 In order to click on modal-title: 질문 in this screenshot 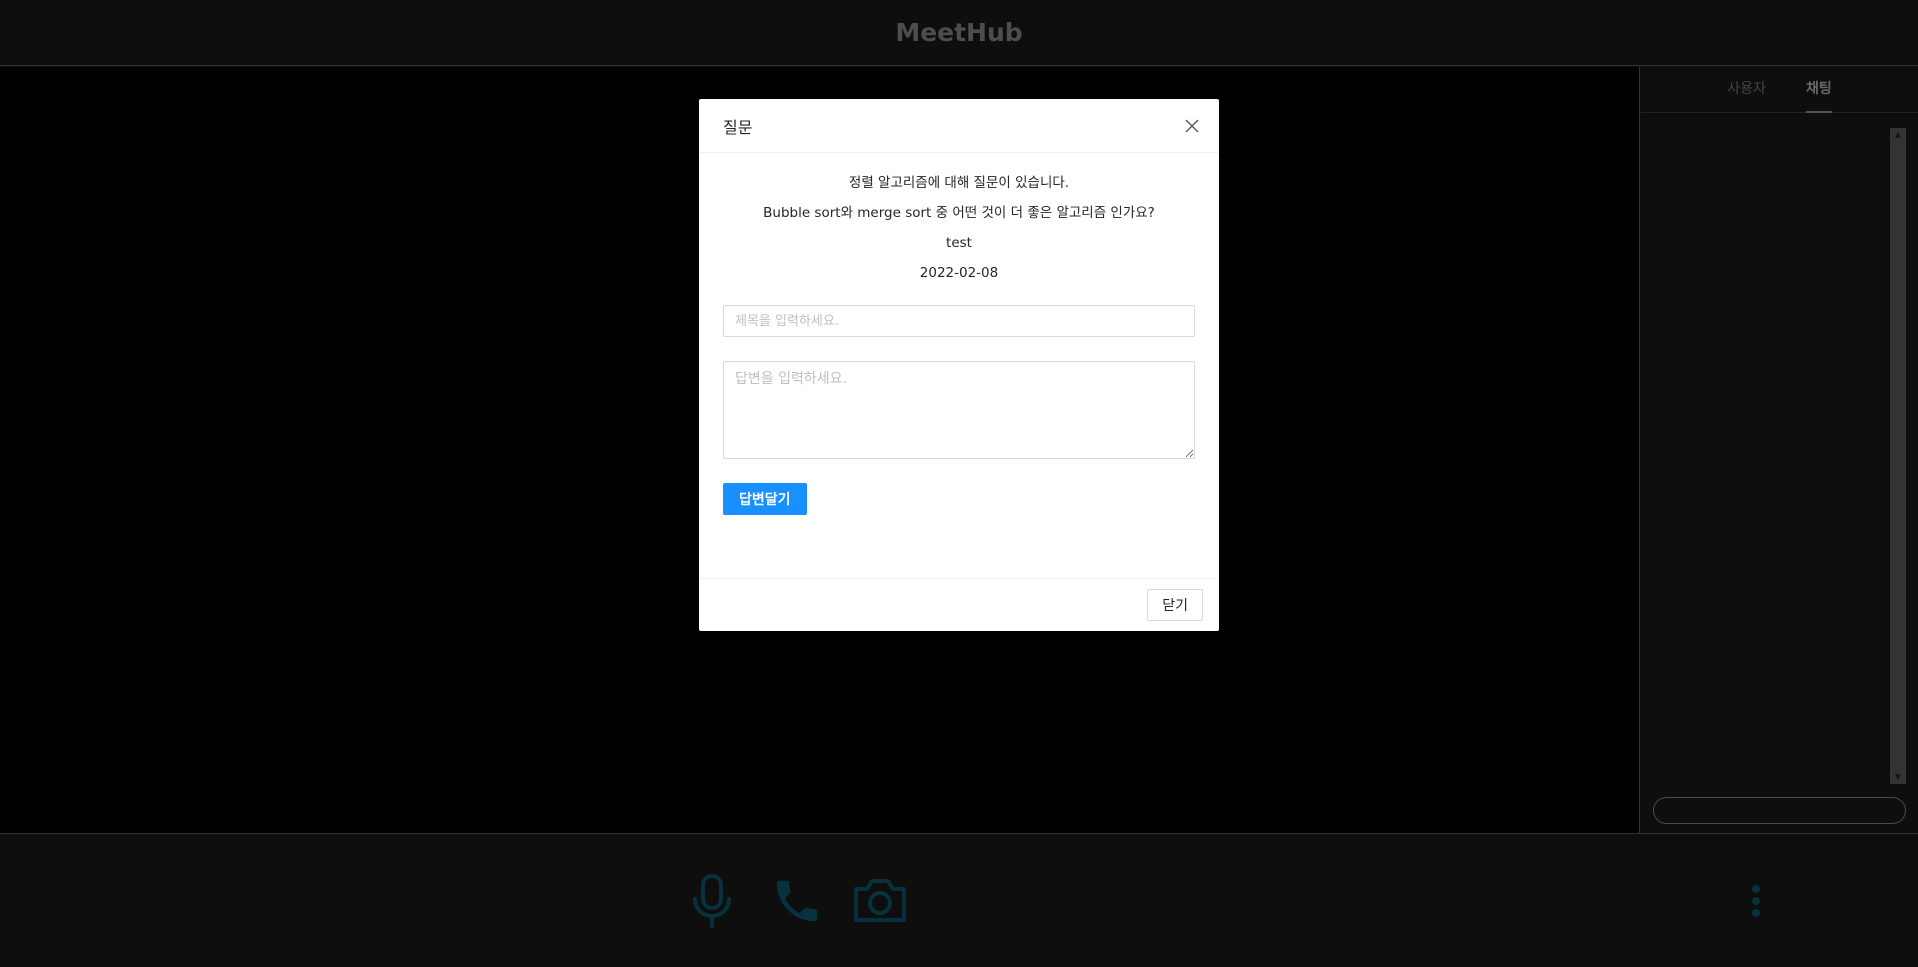, I will do `click(738, 127)`.